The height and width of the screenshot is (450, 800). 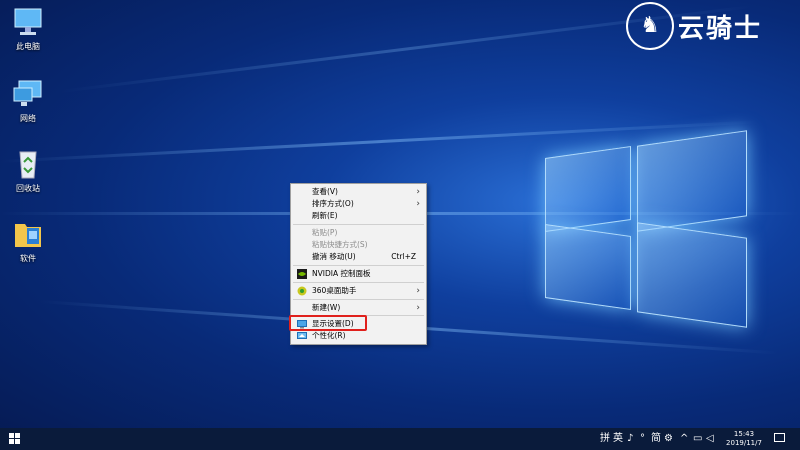 I want to click on menu-item-label: 撤消 移动(U), so click(x=334, y=256).